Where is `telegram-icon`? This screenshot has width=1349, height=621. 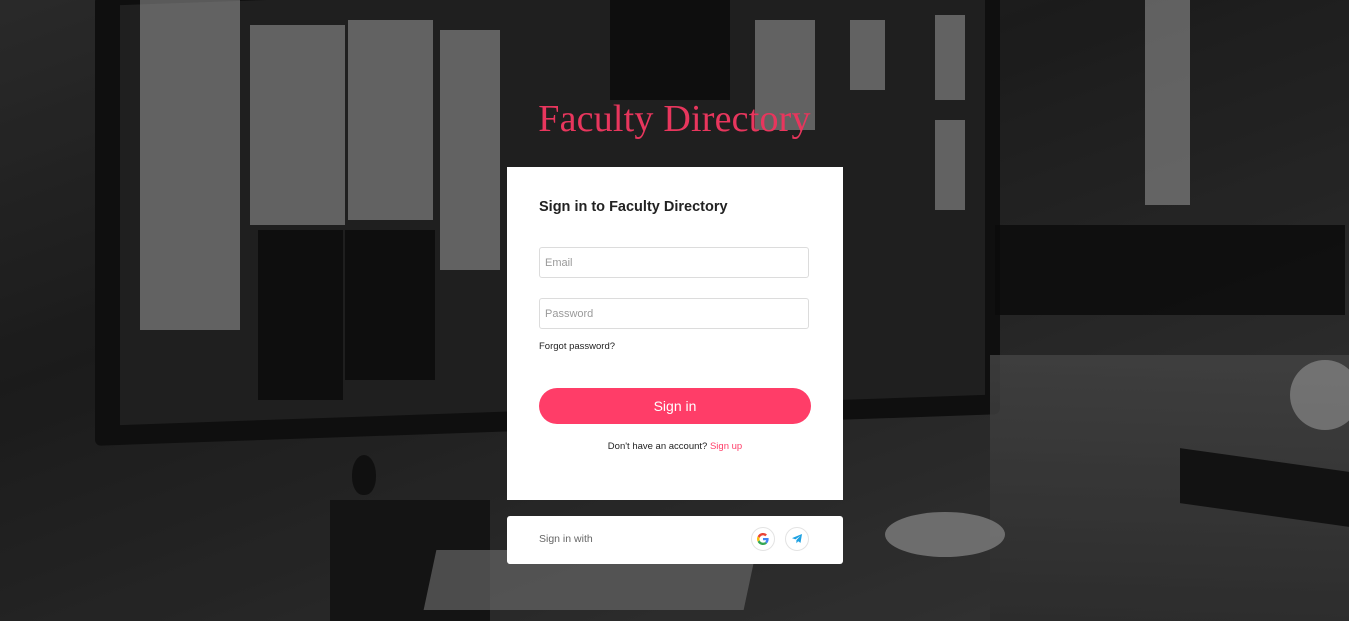 telegram-icon is located at coordinates (797, 539).